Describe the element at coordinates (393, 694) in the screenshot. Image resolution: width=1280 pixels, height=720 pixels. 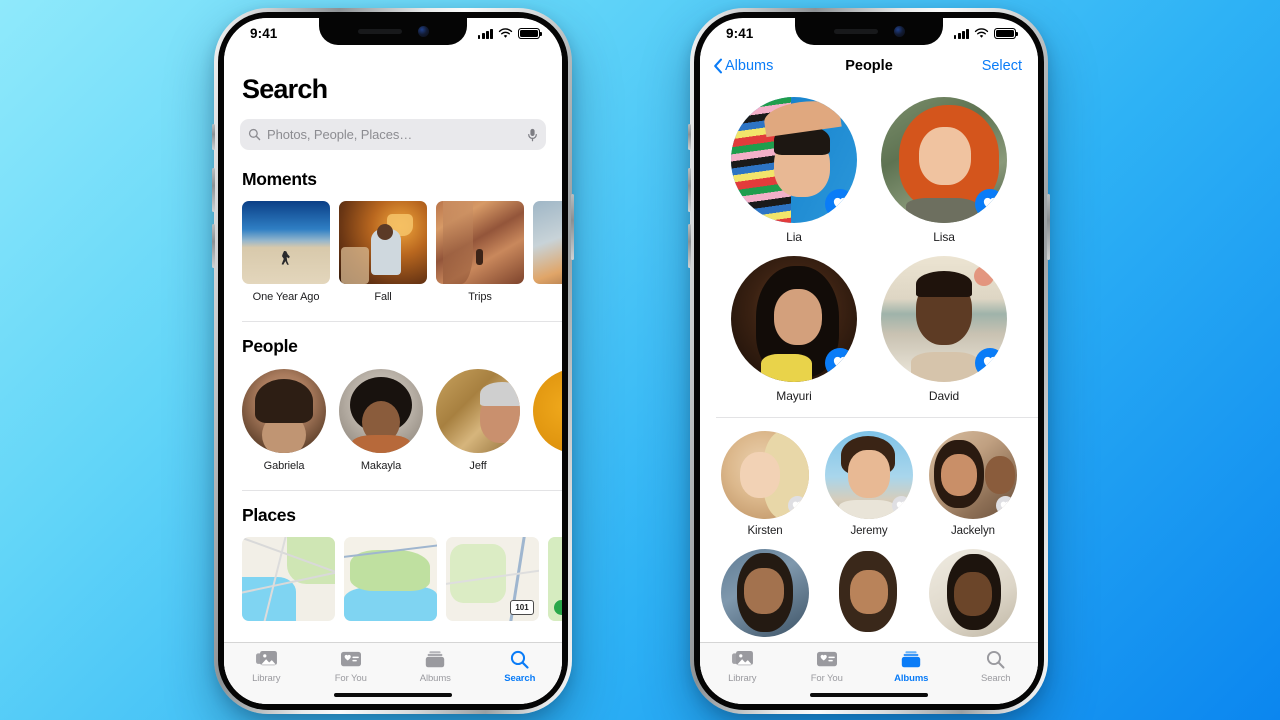
I see `home-indicator-left` at that location.